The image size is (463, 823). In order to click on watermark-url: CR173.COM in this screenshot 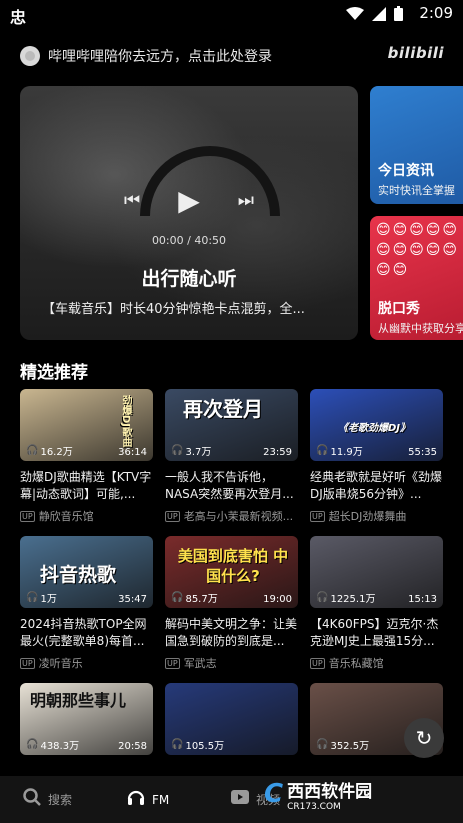, I will do `click(314, 806)`.